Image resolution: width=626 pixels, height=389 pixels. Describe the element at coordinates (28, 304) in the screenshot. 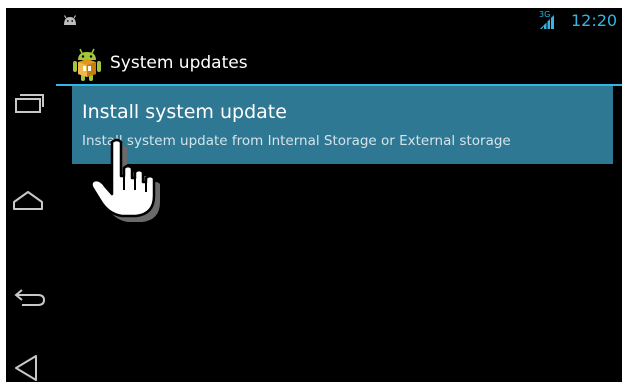

I see `back-icon` at that location.